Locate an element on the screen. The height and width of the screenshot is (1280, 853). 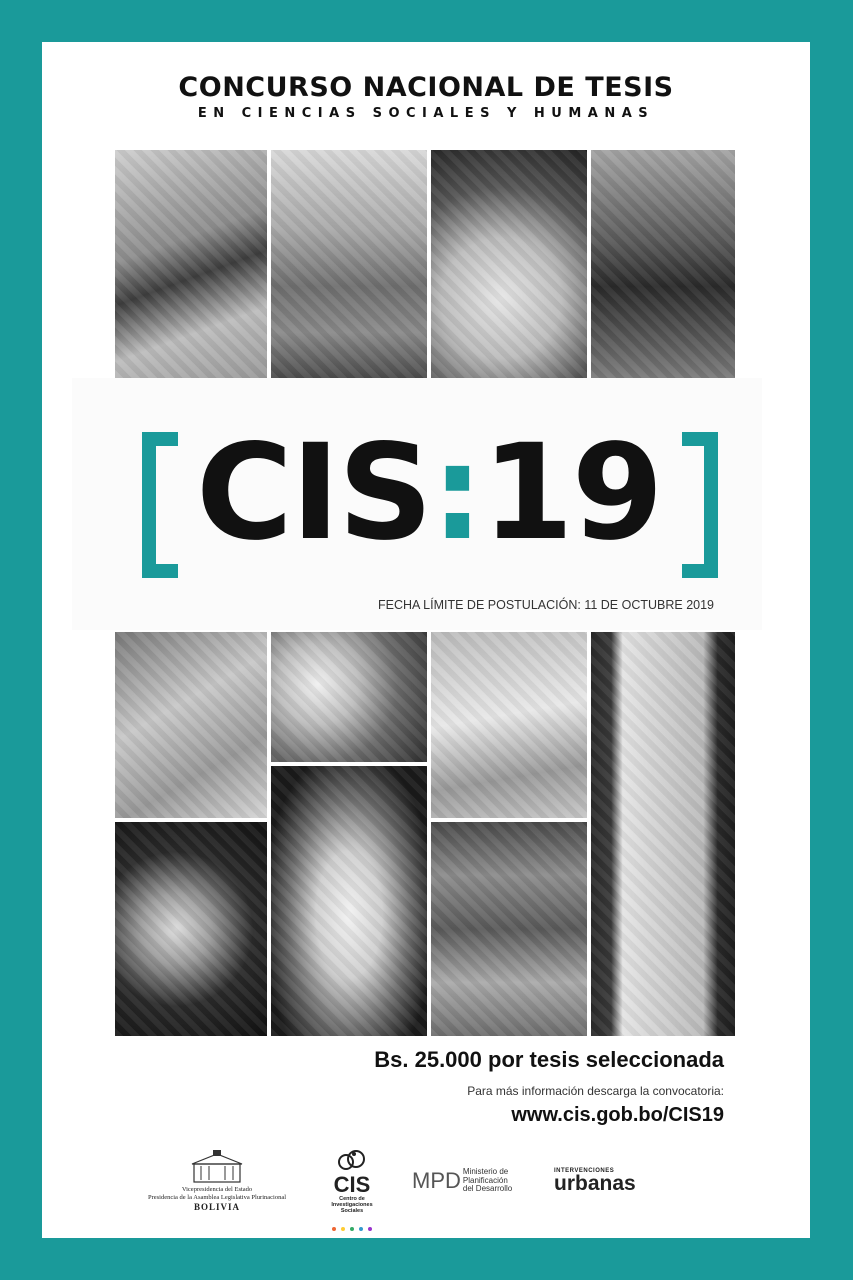
photo-painting-village is located at coordinates (349, 264).